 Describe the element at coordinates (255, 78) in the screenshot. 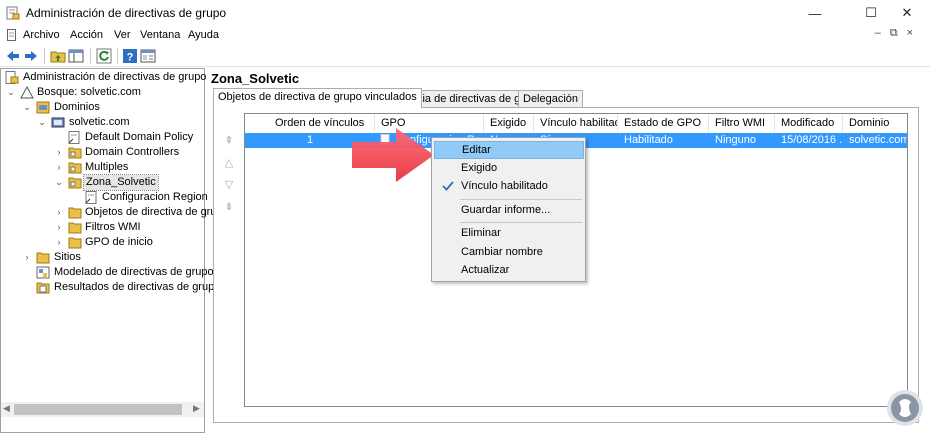

I see `pane-title: Zona_Solvetic` at that location.